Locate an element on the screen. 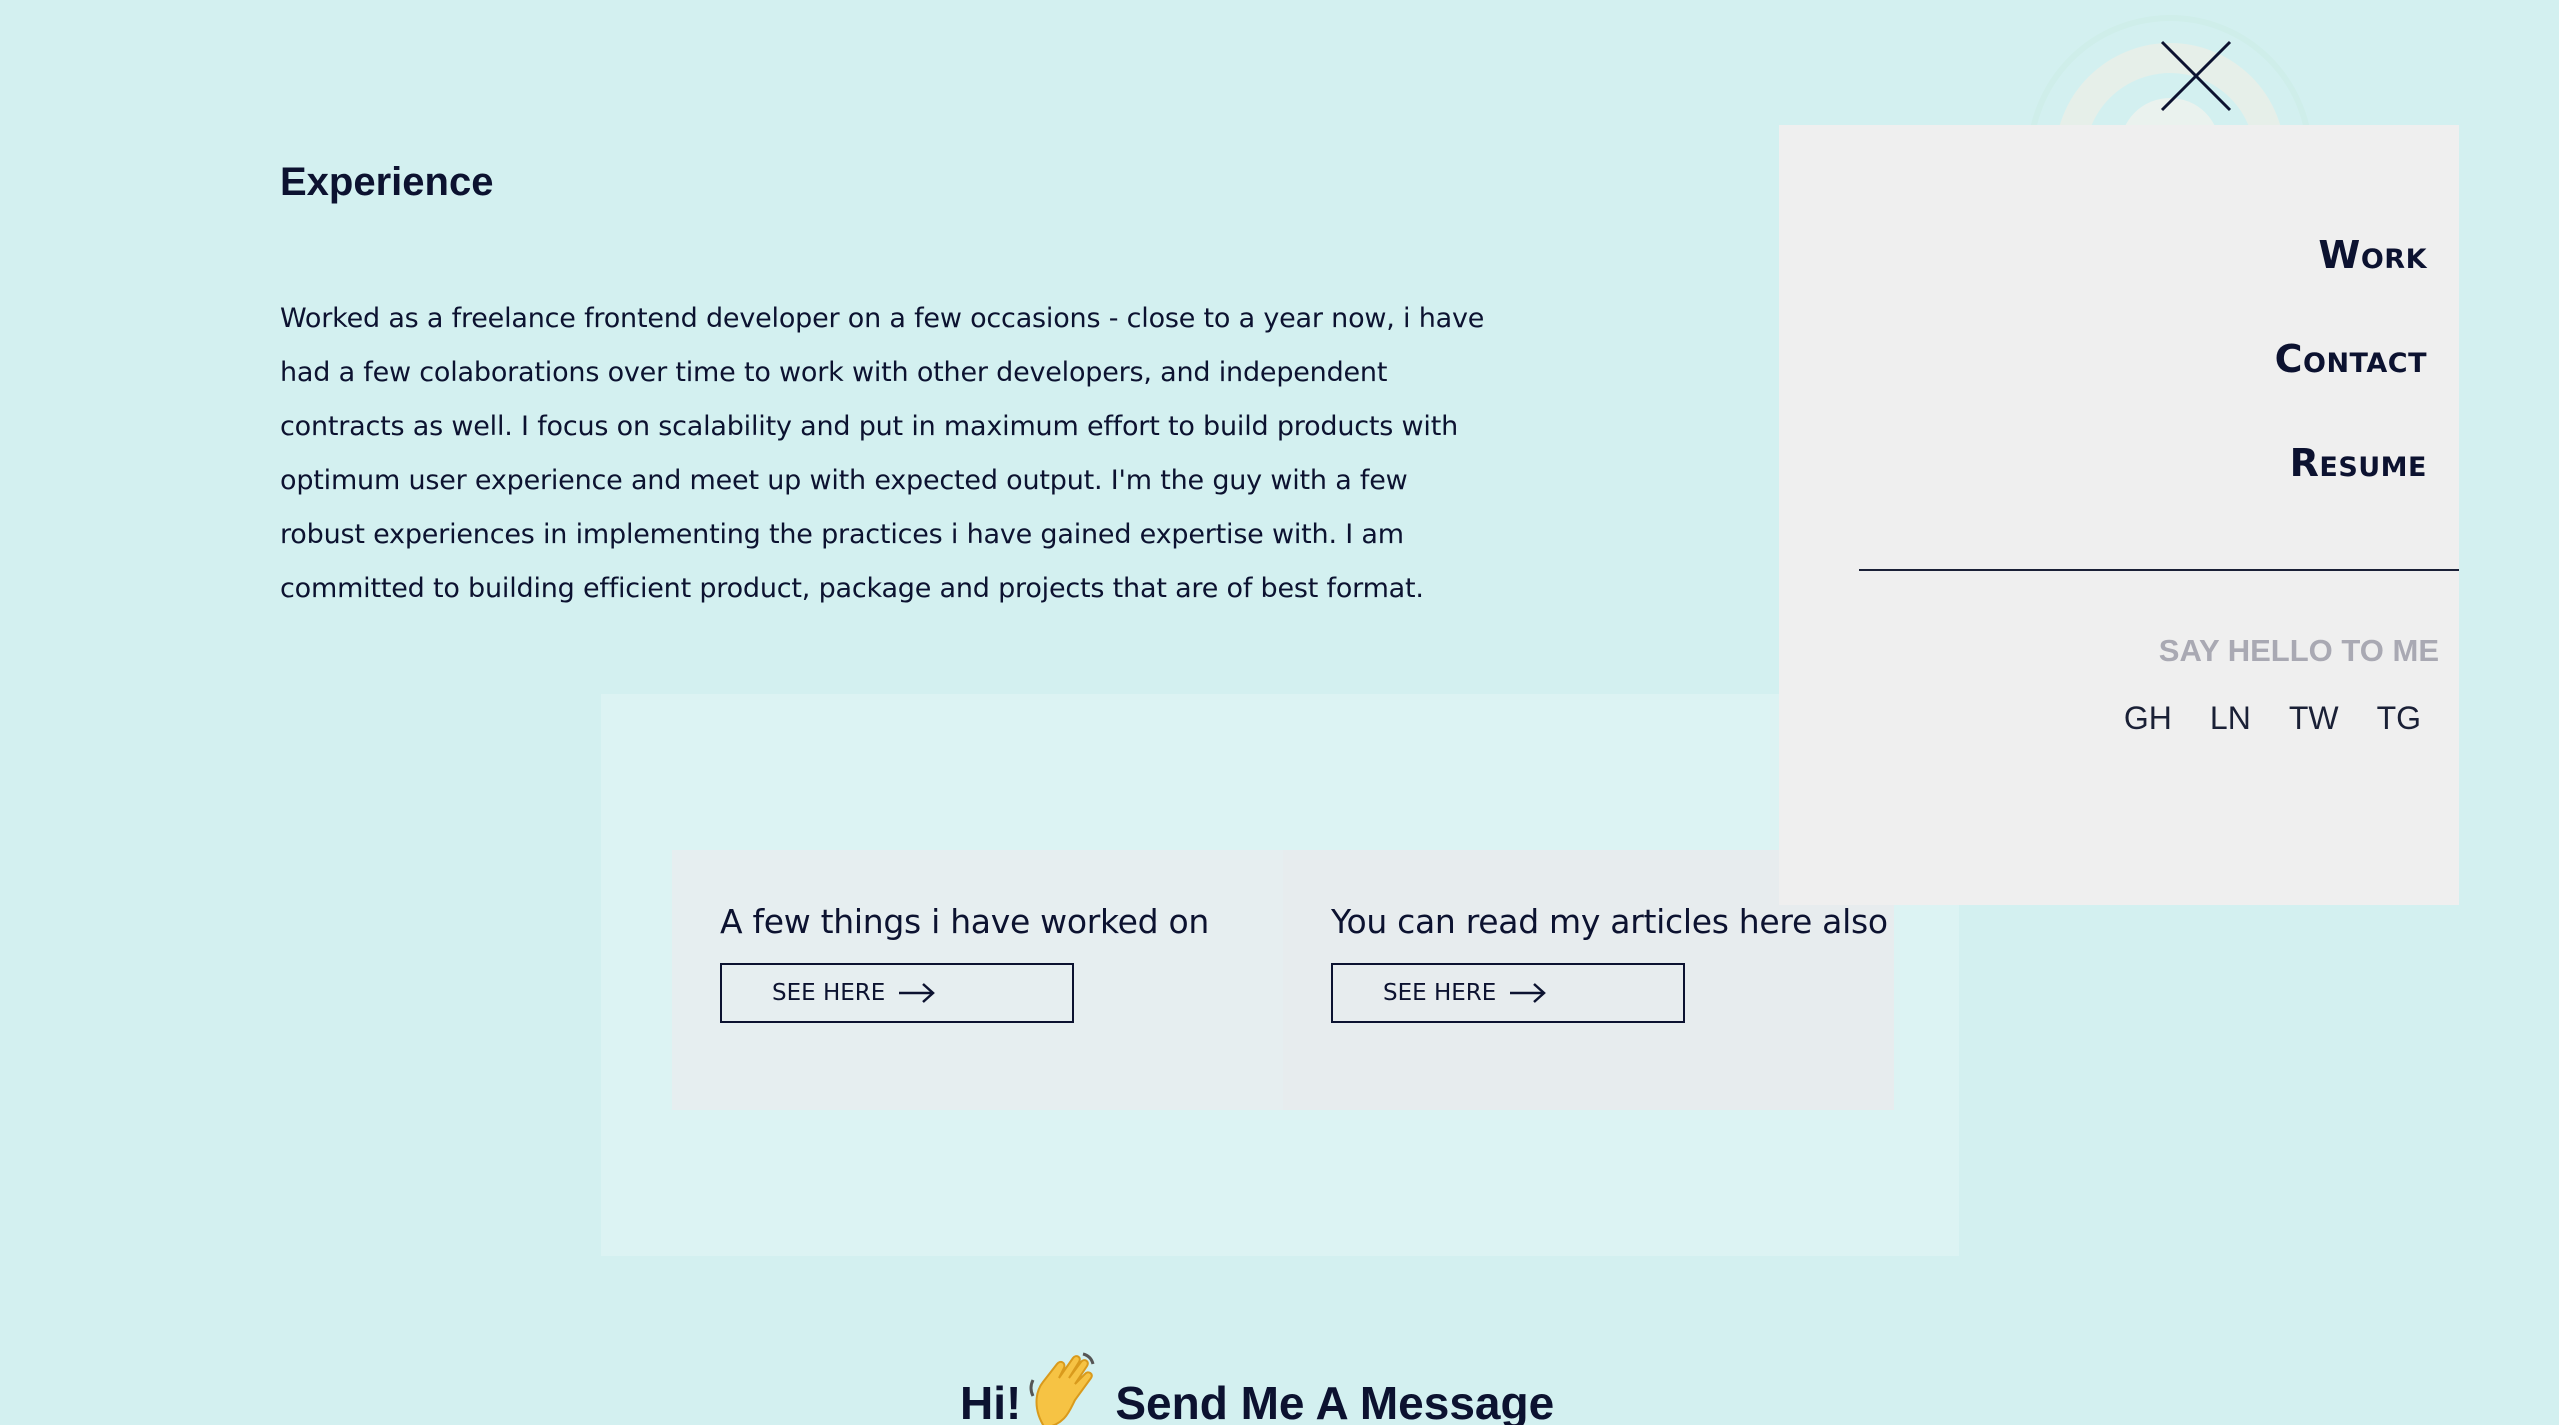 This screenshot has width=2559, height=1425. articles-see-here-label: SEE HERE is located at coordinates (1440, 993).